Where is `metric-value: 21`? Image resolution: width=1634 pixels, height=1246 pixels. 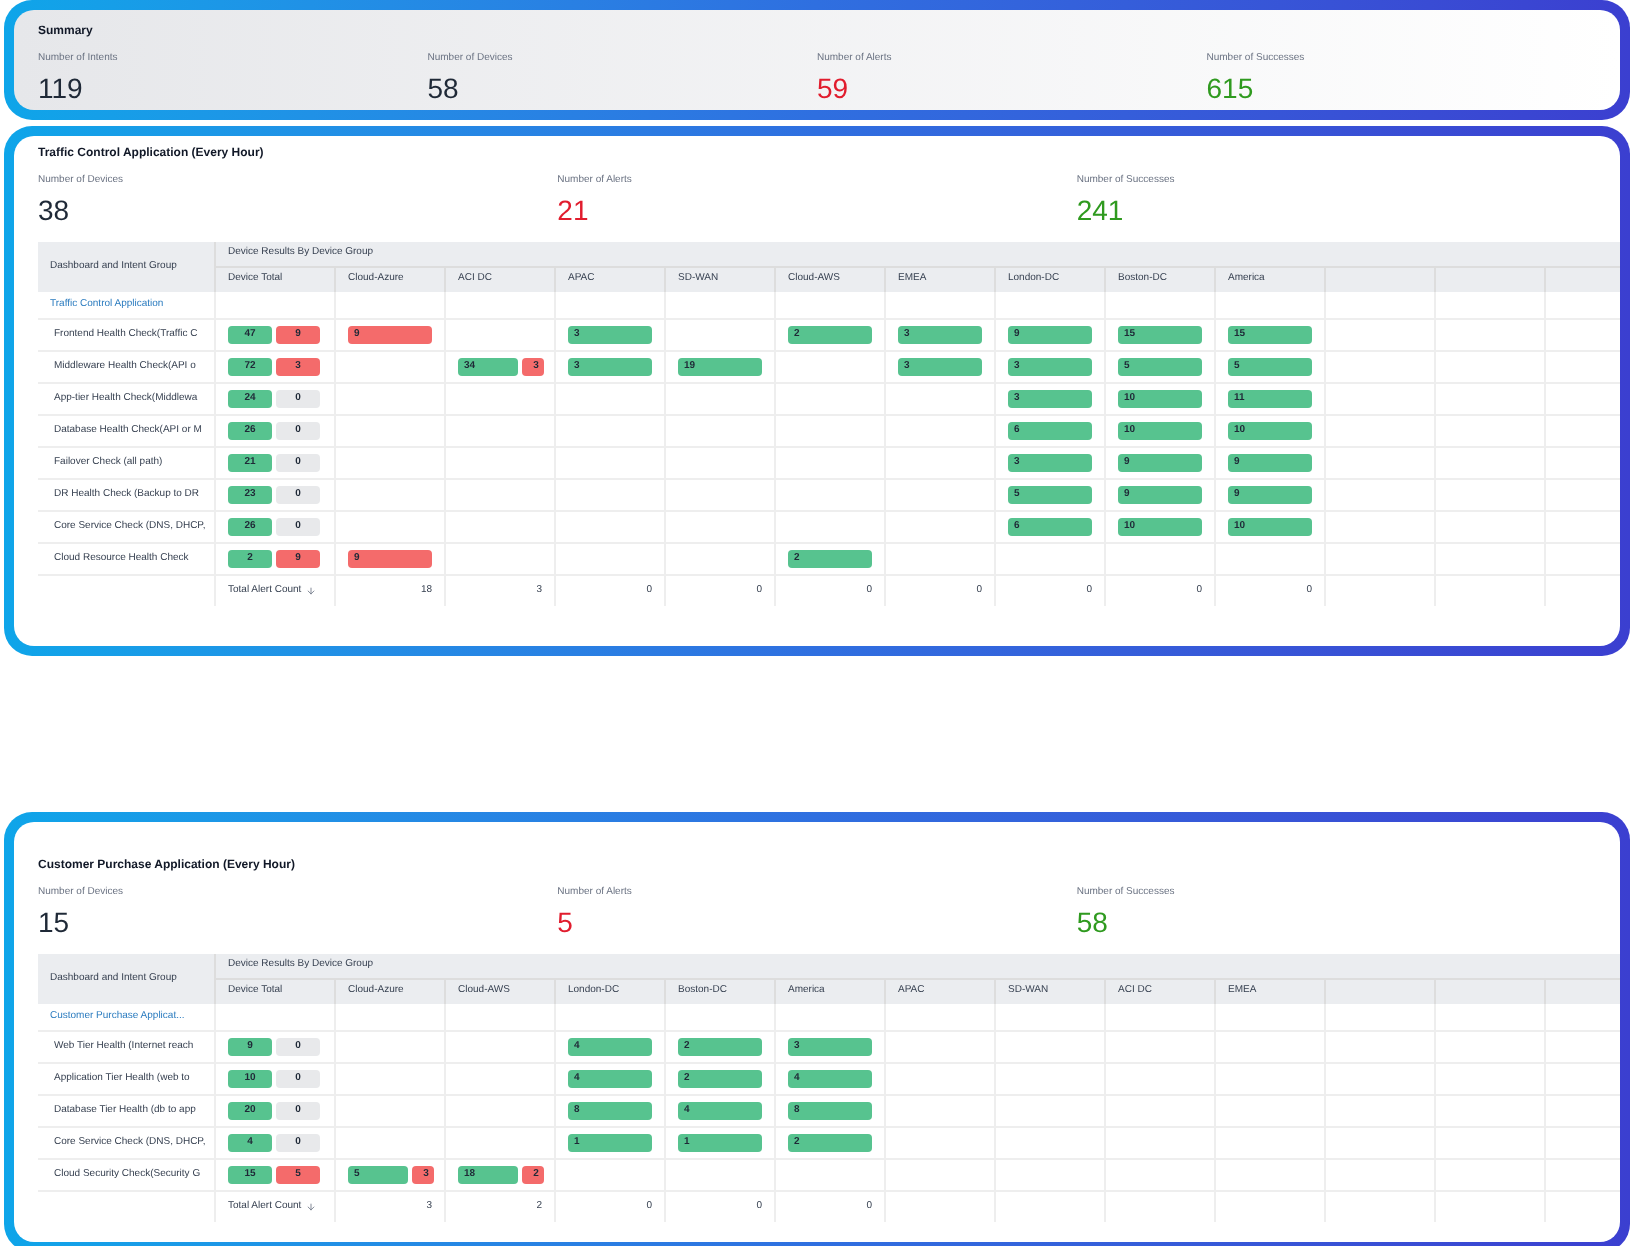
metric-value: 21 is located at coordinates (574, 210).